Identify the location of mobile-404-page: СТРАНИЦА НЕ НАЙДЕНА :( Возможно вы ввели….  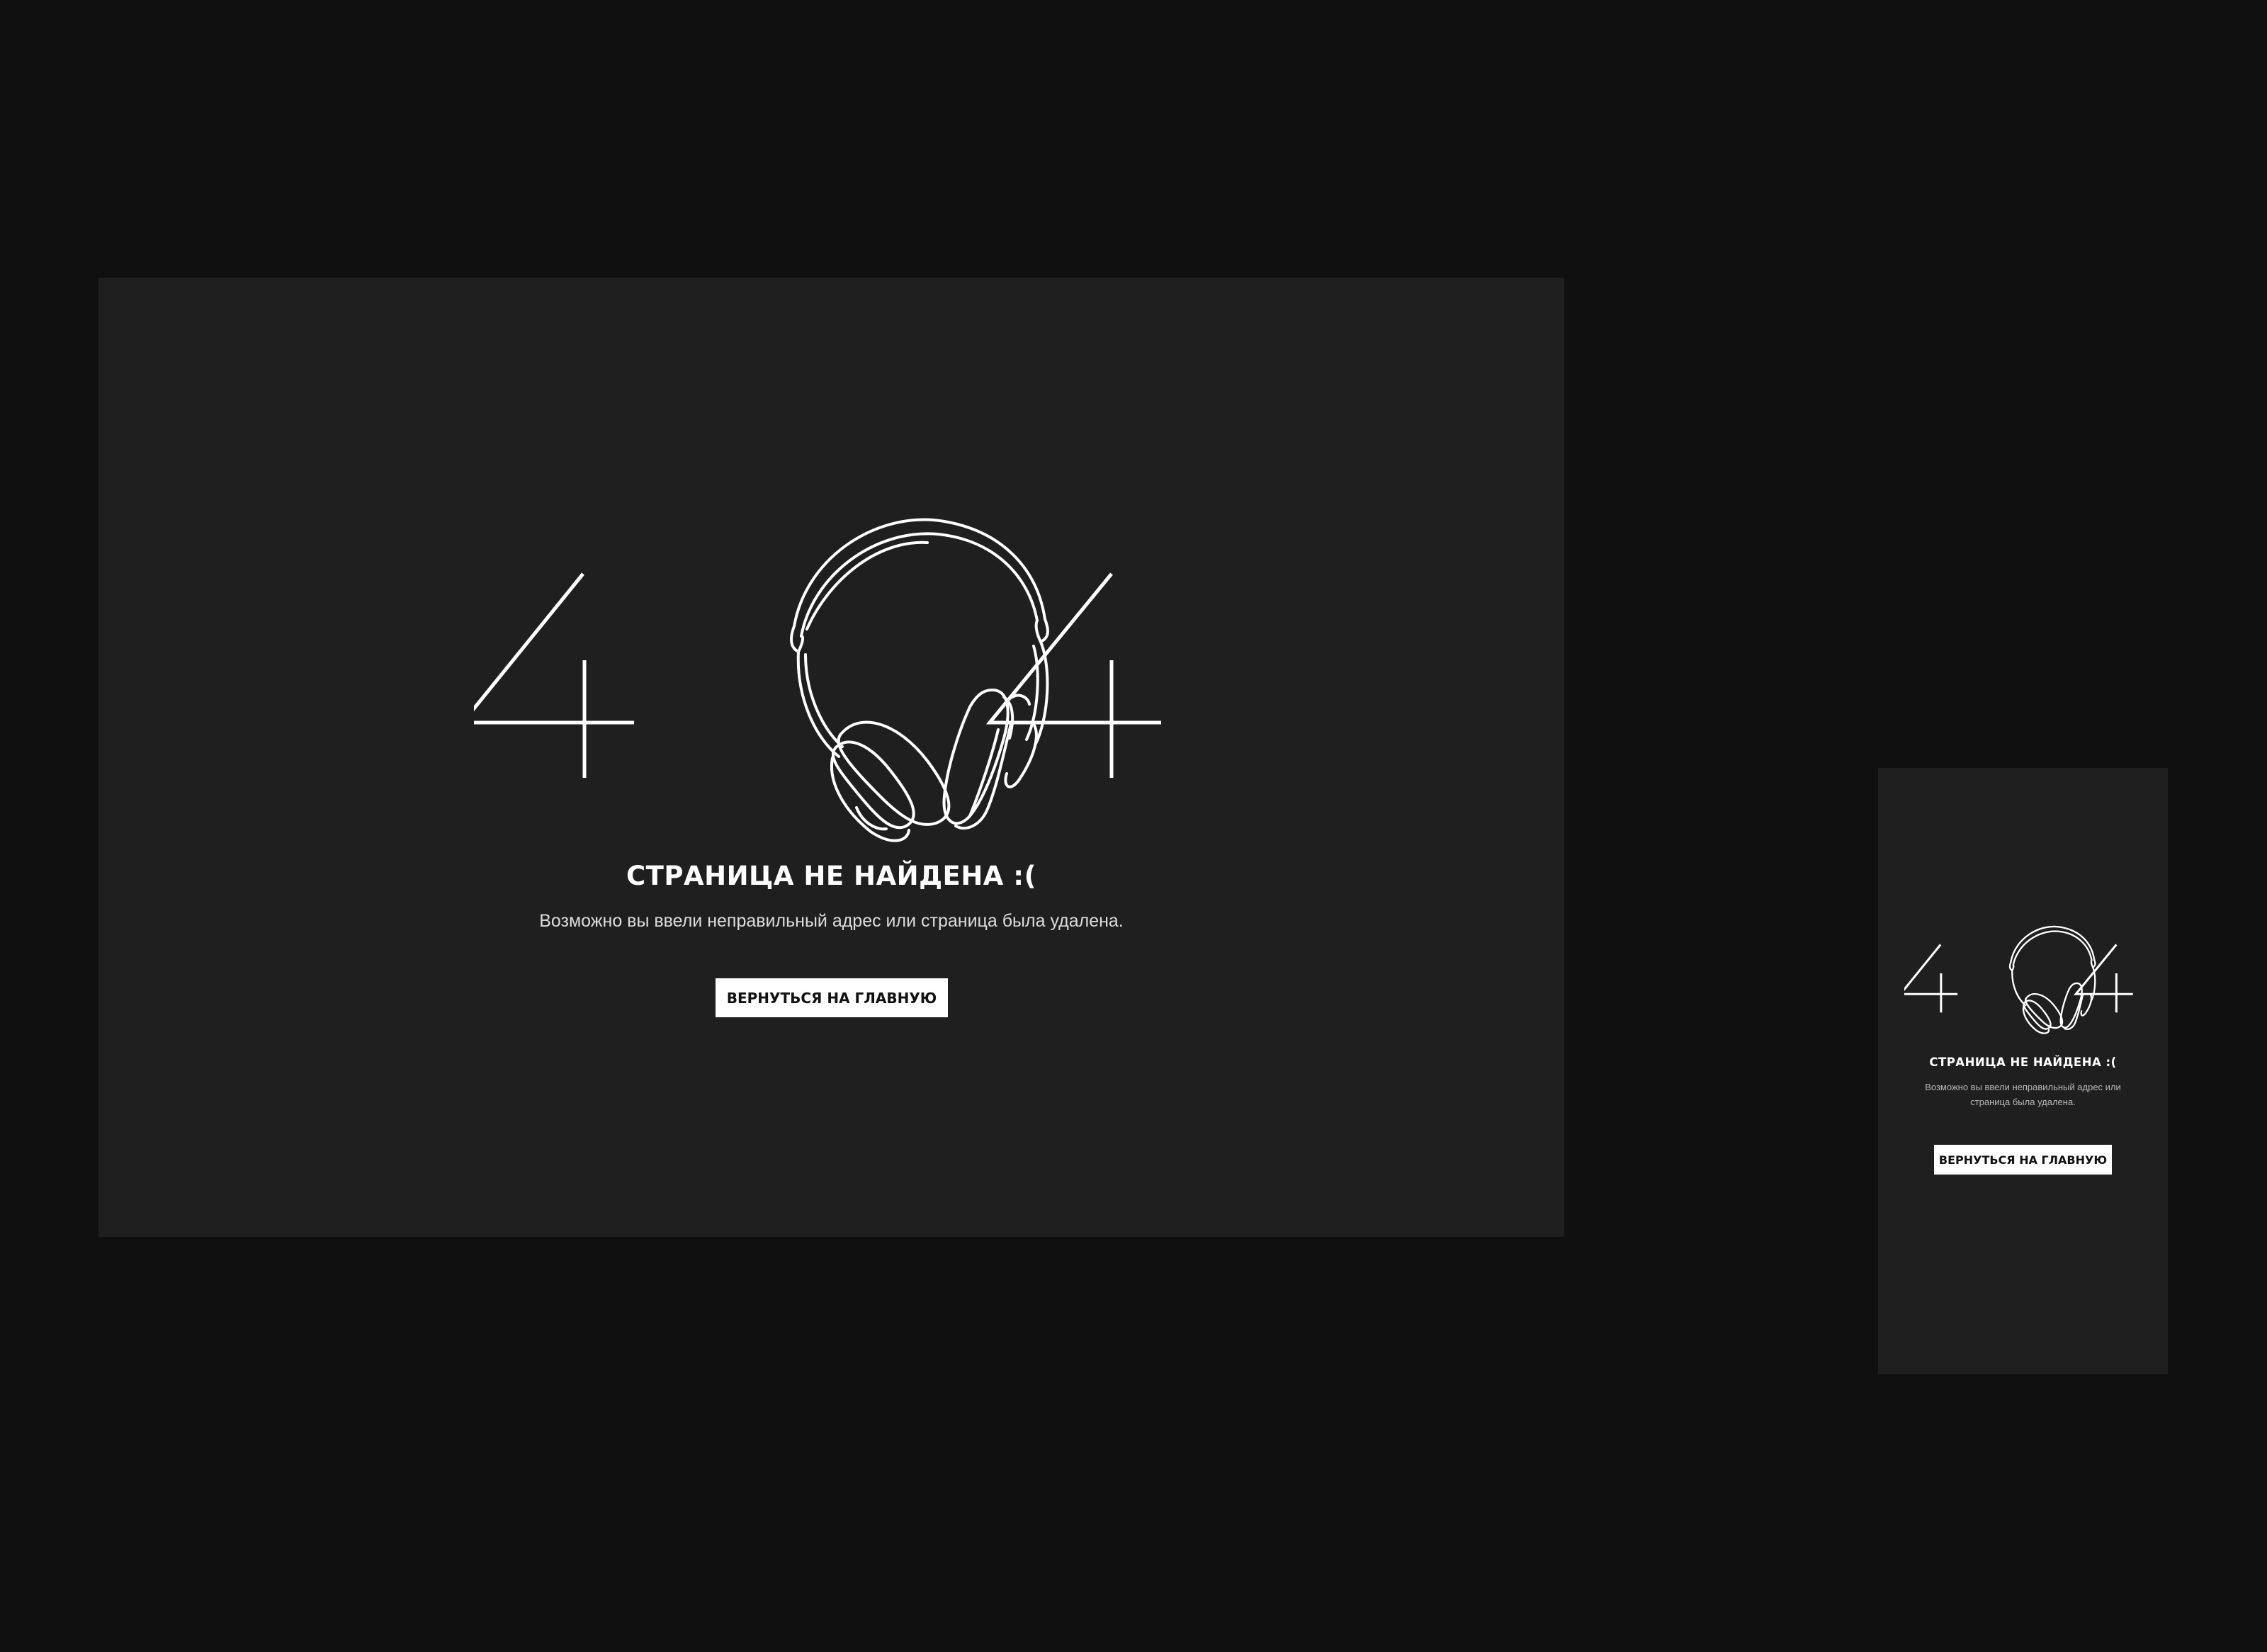
(2023, 1071).